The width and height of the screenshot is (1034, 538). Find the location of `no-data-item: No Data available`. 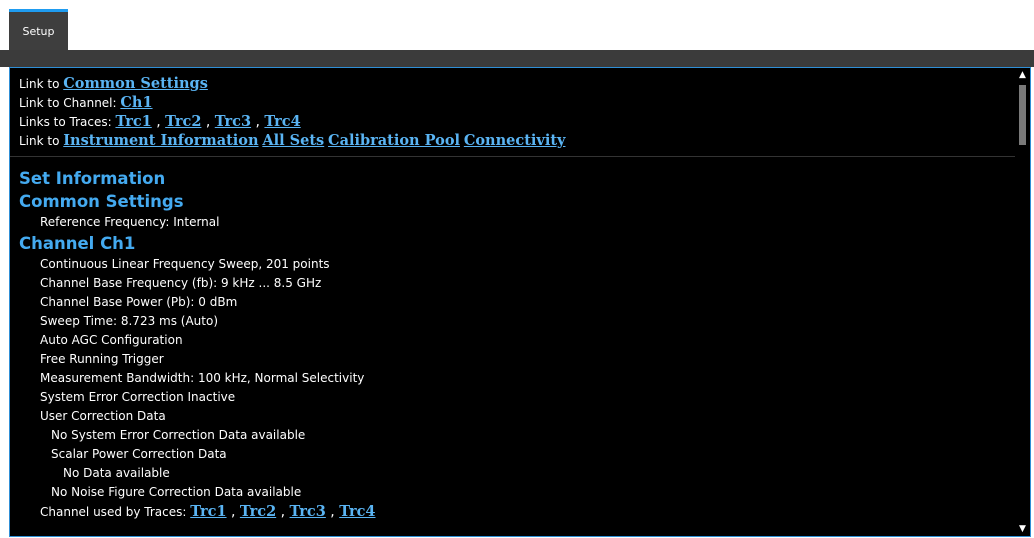

no-data-item: No Data available is located at coordinates (116, 473).